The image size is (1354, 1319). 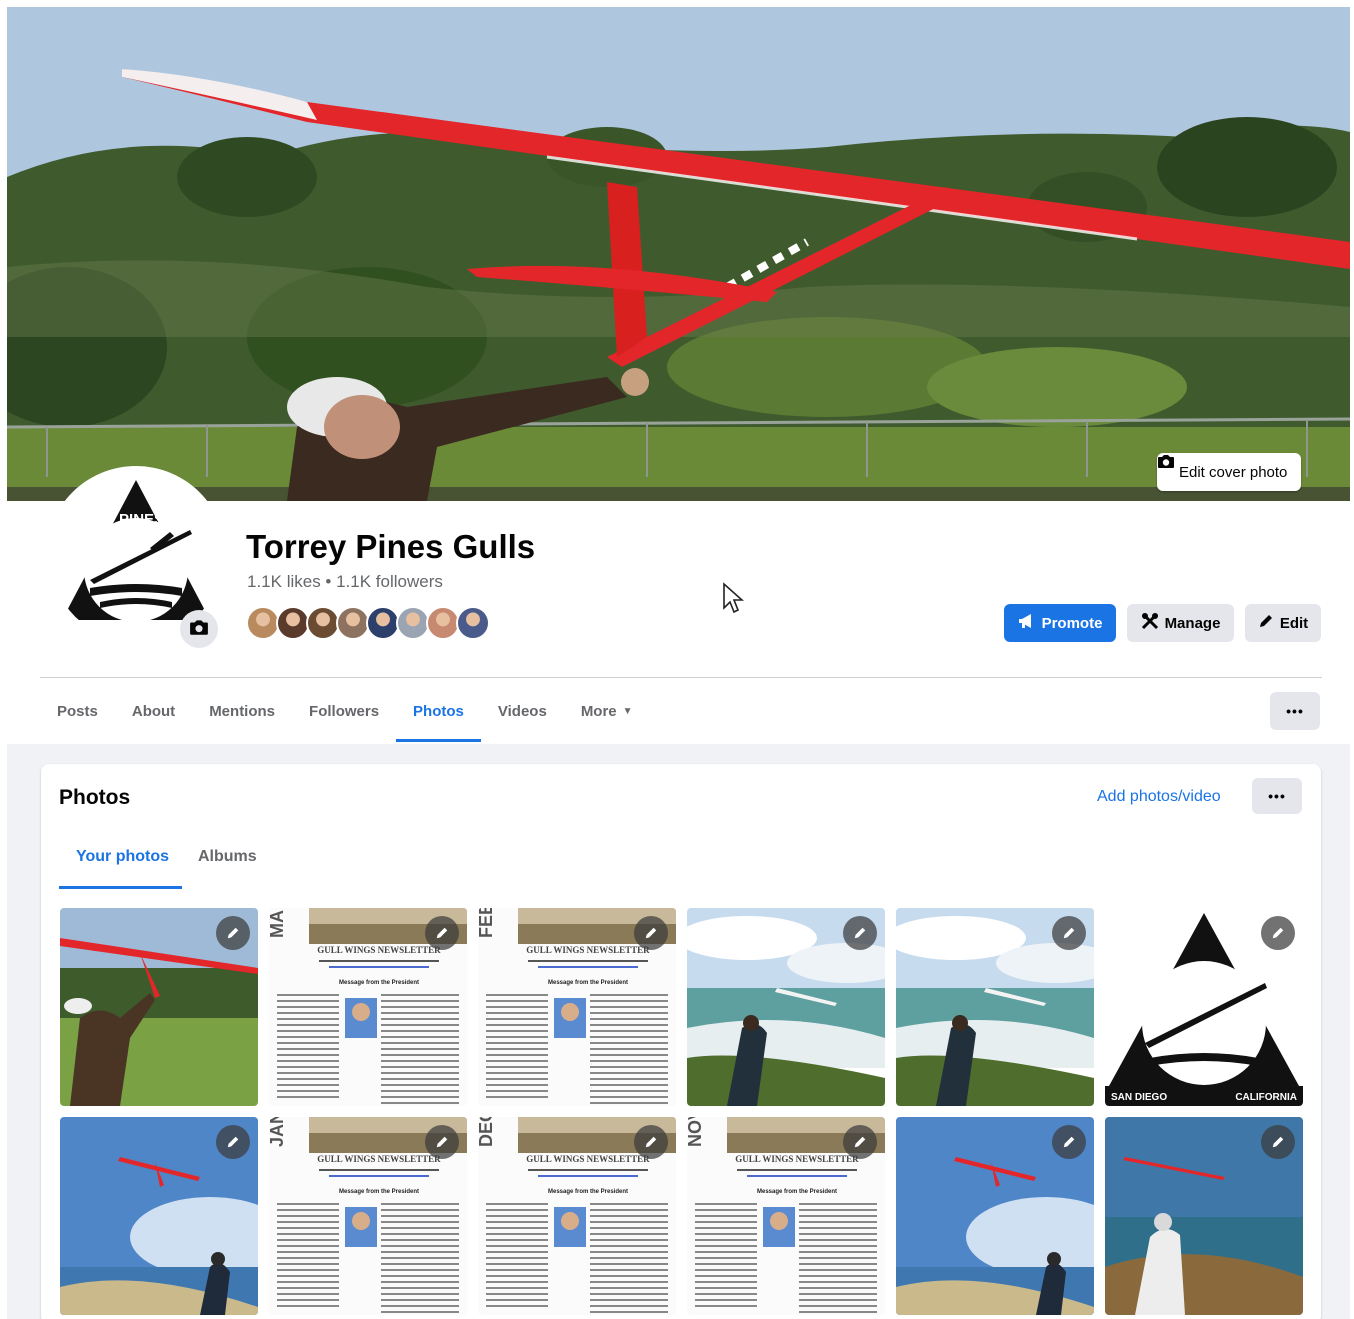 I want to click on promote-button: Promote, so click(x=1060, y=623).